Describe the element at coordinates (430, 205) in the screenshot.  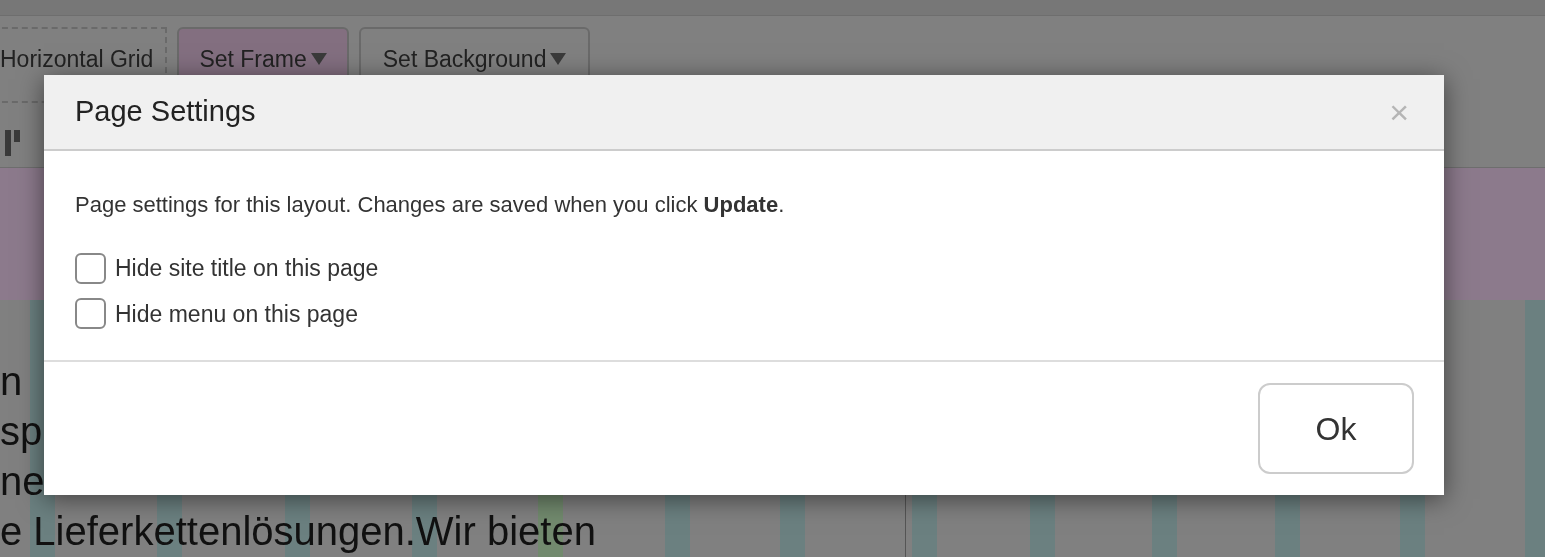
I see `dialog-description: Page settings for this layout. Changes are saved when you click Update.` at that location.